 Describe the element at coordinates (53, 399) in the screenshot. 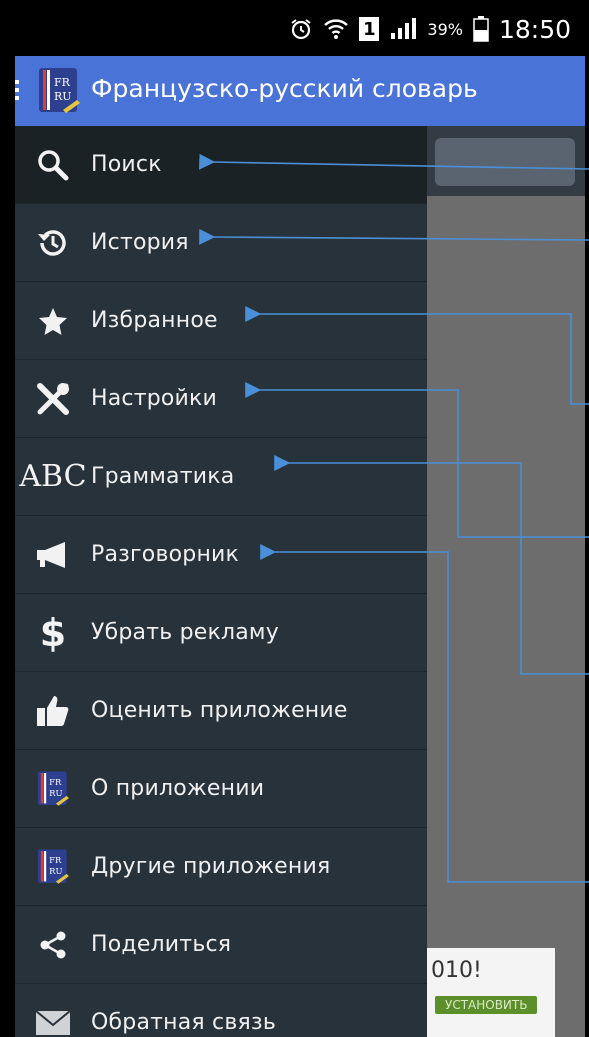

I see `tools-icon` at that location.